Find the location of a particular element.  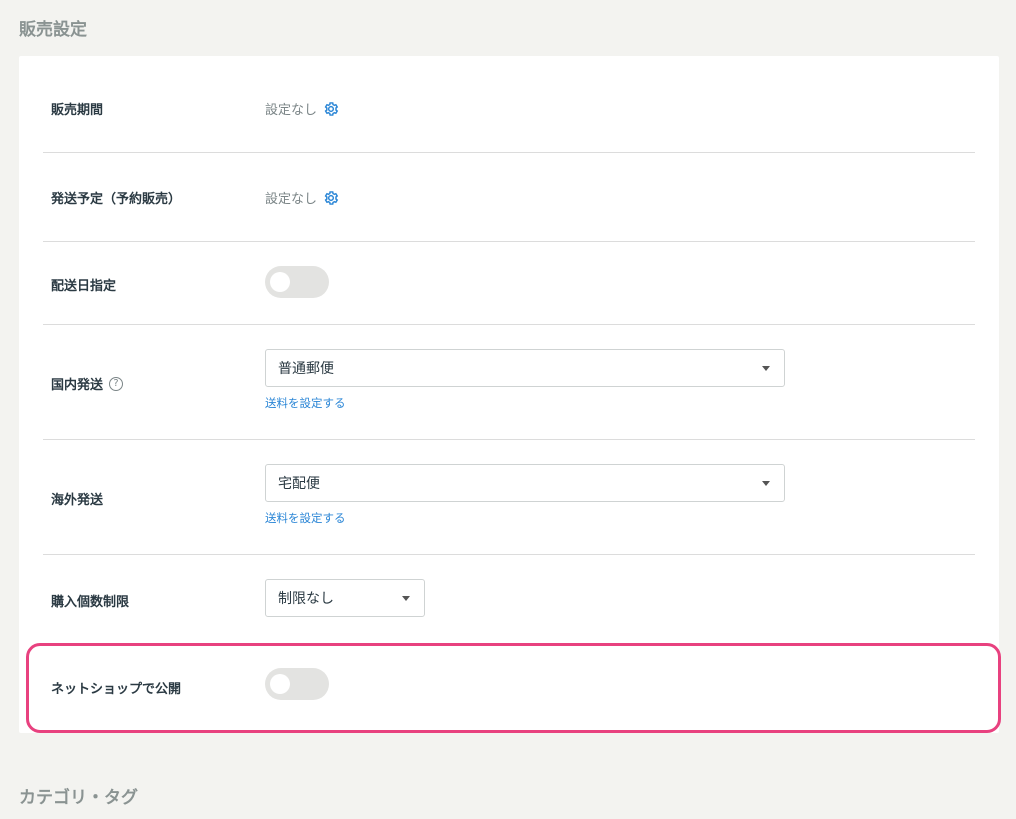

domestic-shipping-label: 国内発送 ? is located at coordinates (87, 383).